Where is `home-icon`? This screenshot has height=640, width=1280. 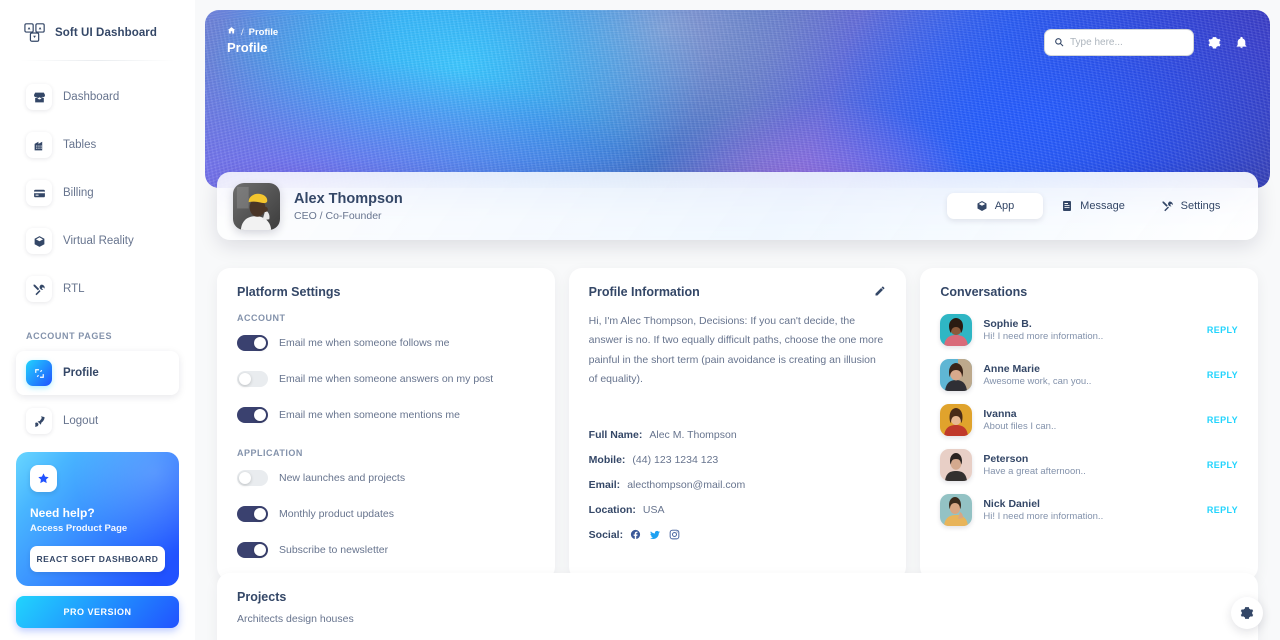
home-icon is located at coordinates (231, 32).